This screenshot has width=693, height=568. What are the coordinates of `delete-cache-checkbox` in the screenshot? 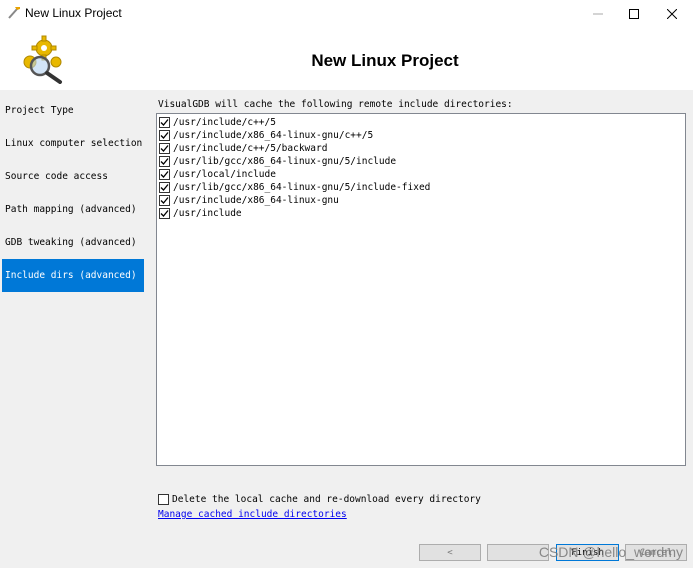 It's located at (163, 499).